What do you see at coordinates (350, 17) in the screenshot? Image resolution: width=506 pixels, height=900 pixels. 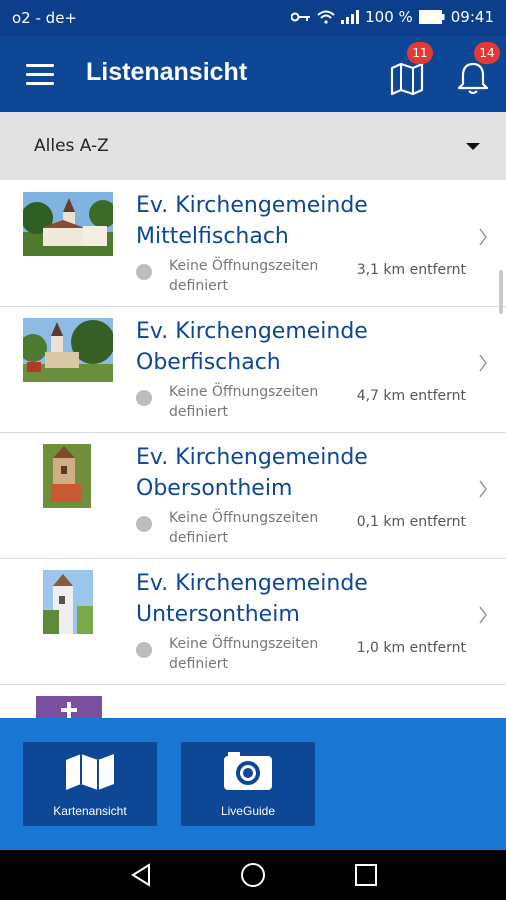 I see `signal-icon` at bounding box center [350, 17].